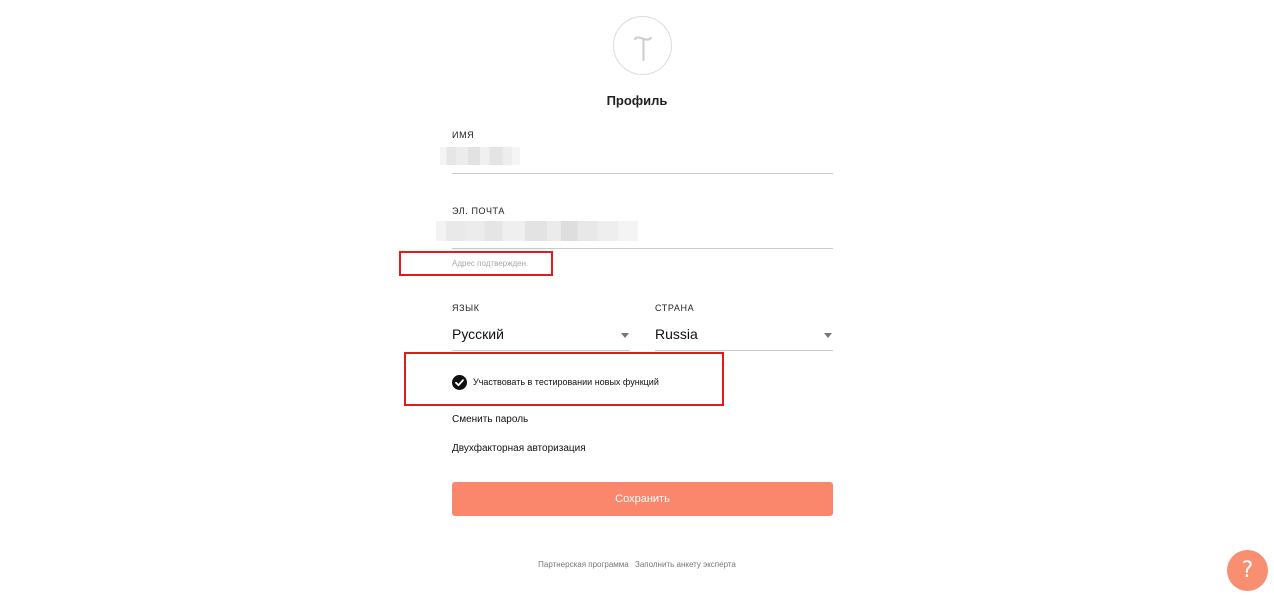  What do you see at coordinates (642, 45) in the screenshot?
I see `tilda-logo-icon` at bounding box center [642, 45].